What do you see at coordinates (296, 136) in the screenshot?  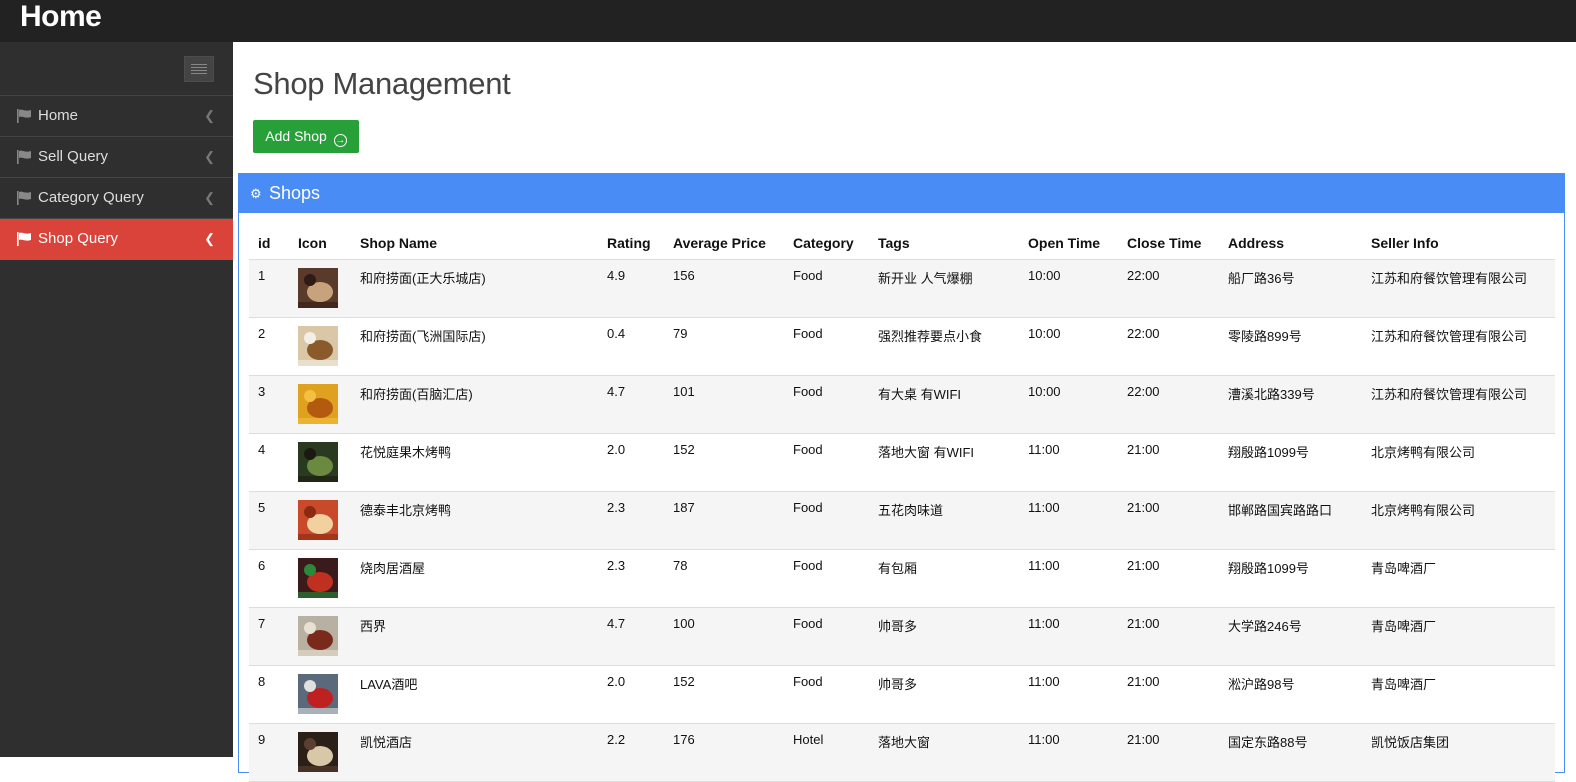 I see `add-shop-button-label: Add Shop` at bounding box center [296, 136].